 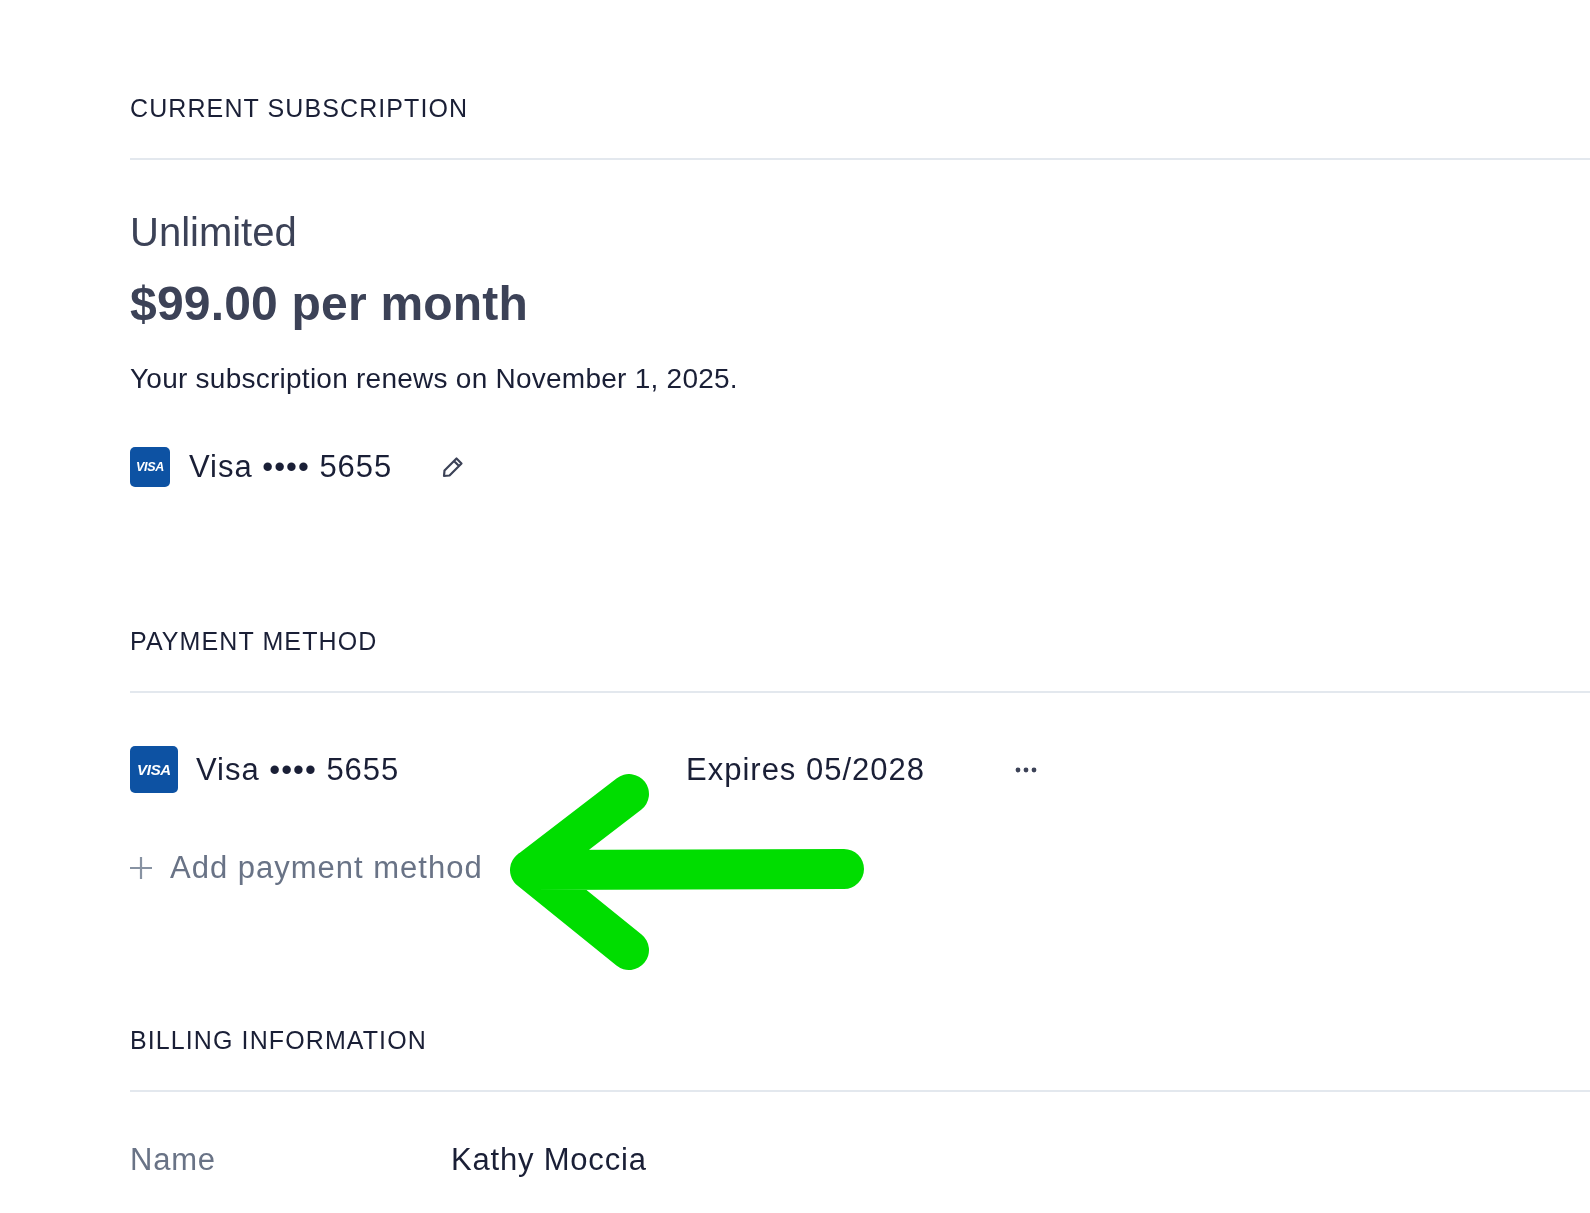 I want to click on plan-name: Unlimited, so click(x=213, y=232).